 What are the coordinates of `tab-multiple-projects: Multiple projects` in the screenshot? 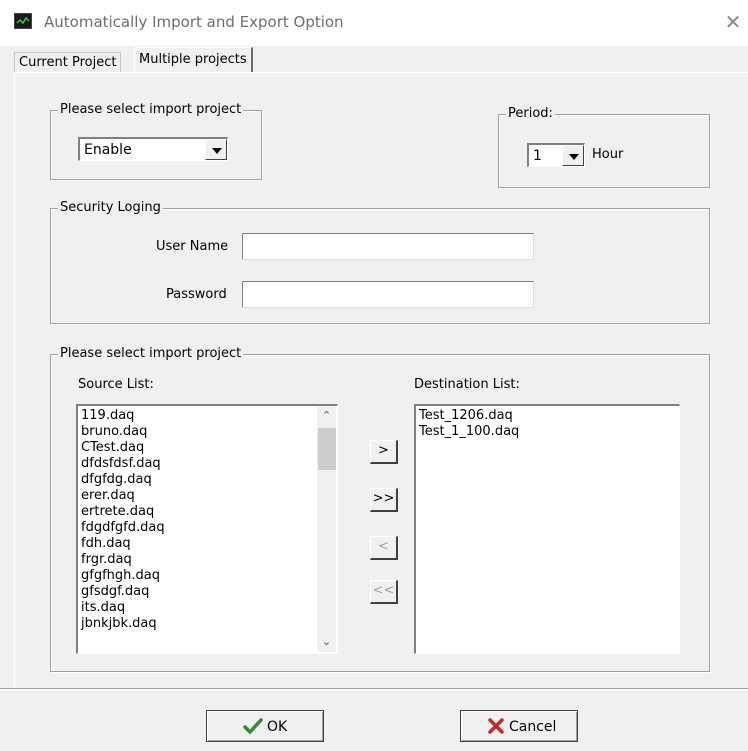 It's located at (193, 60).